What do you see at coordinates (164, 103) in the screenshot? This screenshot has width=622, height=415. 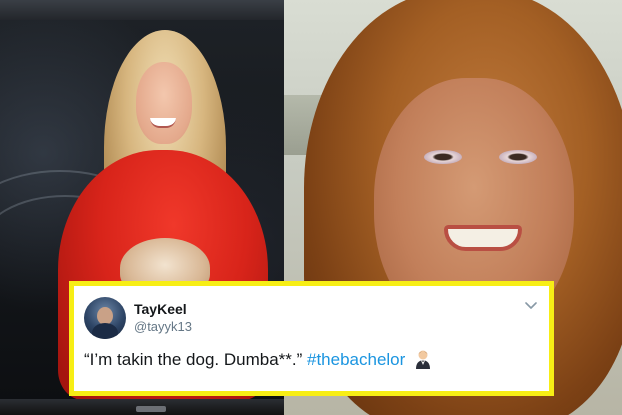 I see `contestant-face` at bounding box center [164, 103].